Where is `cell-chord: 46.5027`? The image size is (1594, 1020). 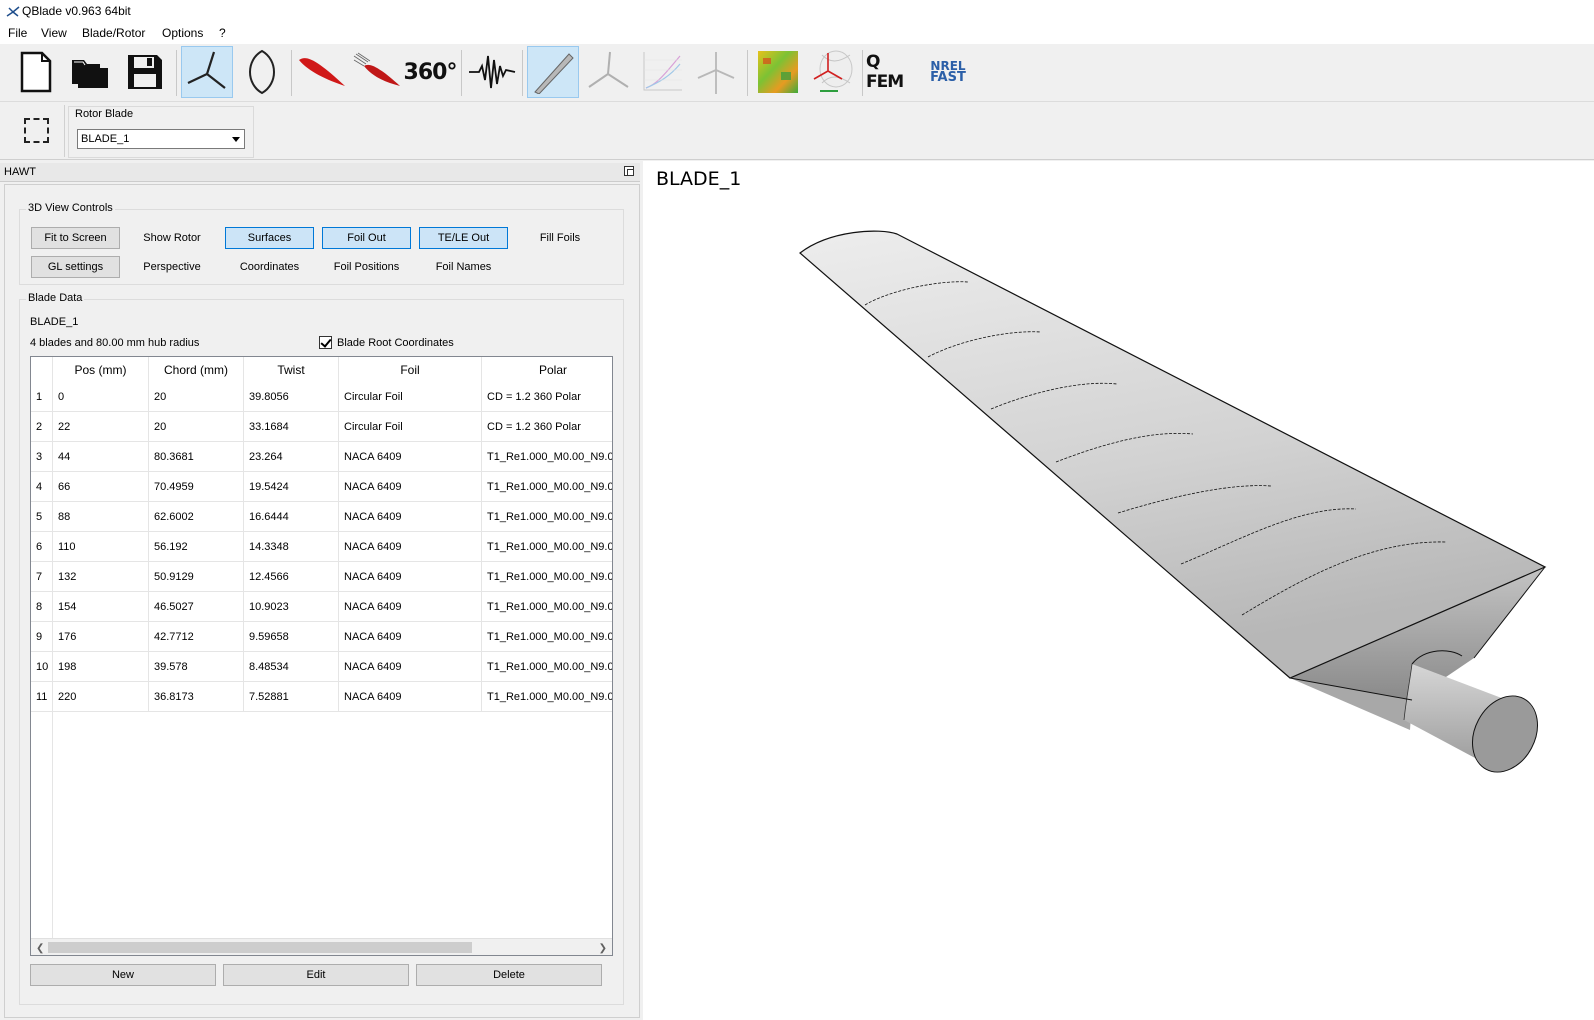
cell-chord: 46.5027 is located at coordinates (196, 607).